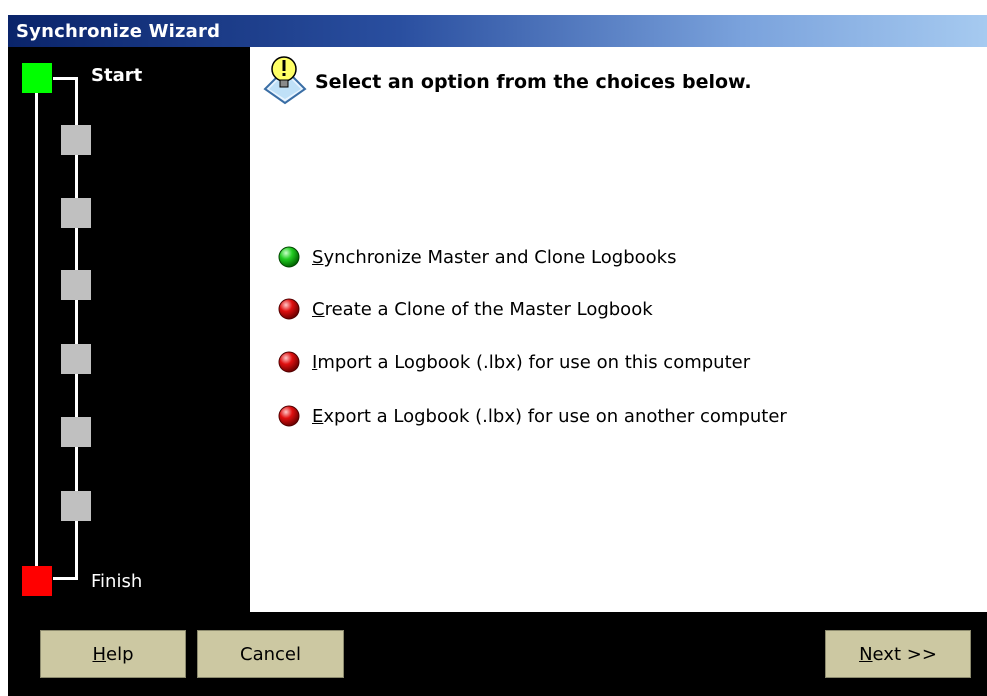  I want to click on window-title: Synchronize Wizard, so click(118, 31).